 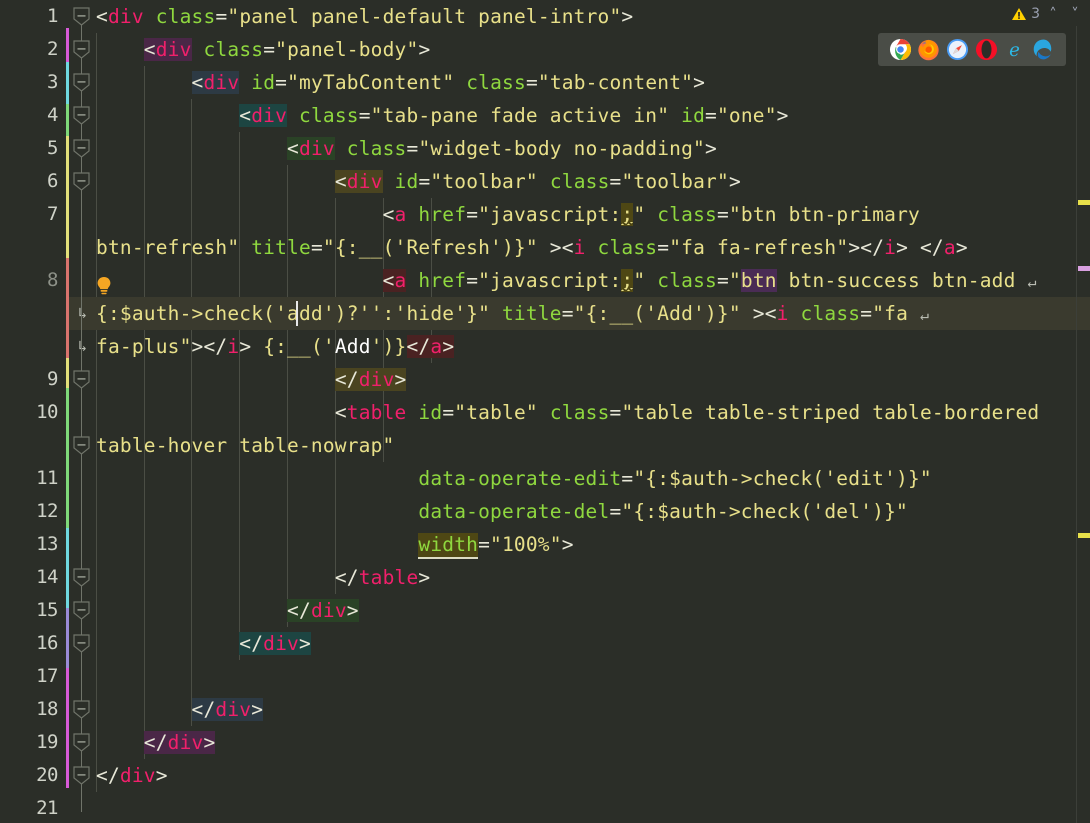 What do you see at coordinates (47, 808) in the screenshot?
I see `line-number: 21` at bounding box center [47, 808].